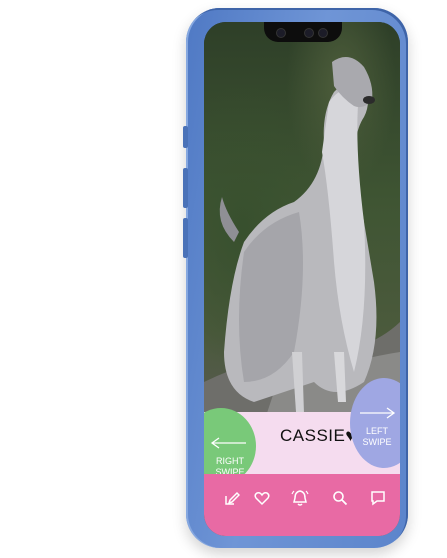 Image resolution: width=447 pixels, height=558 pixels. I want to click on arrow-right-icon, so click(378, 413).